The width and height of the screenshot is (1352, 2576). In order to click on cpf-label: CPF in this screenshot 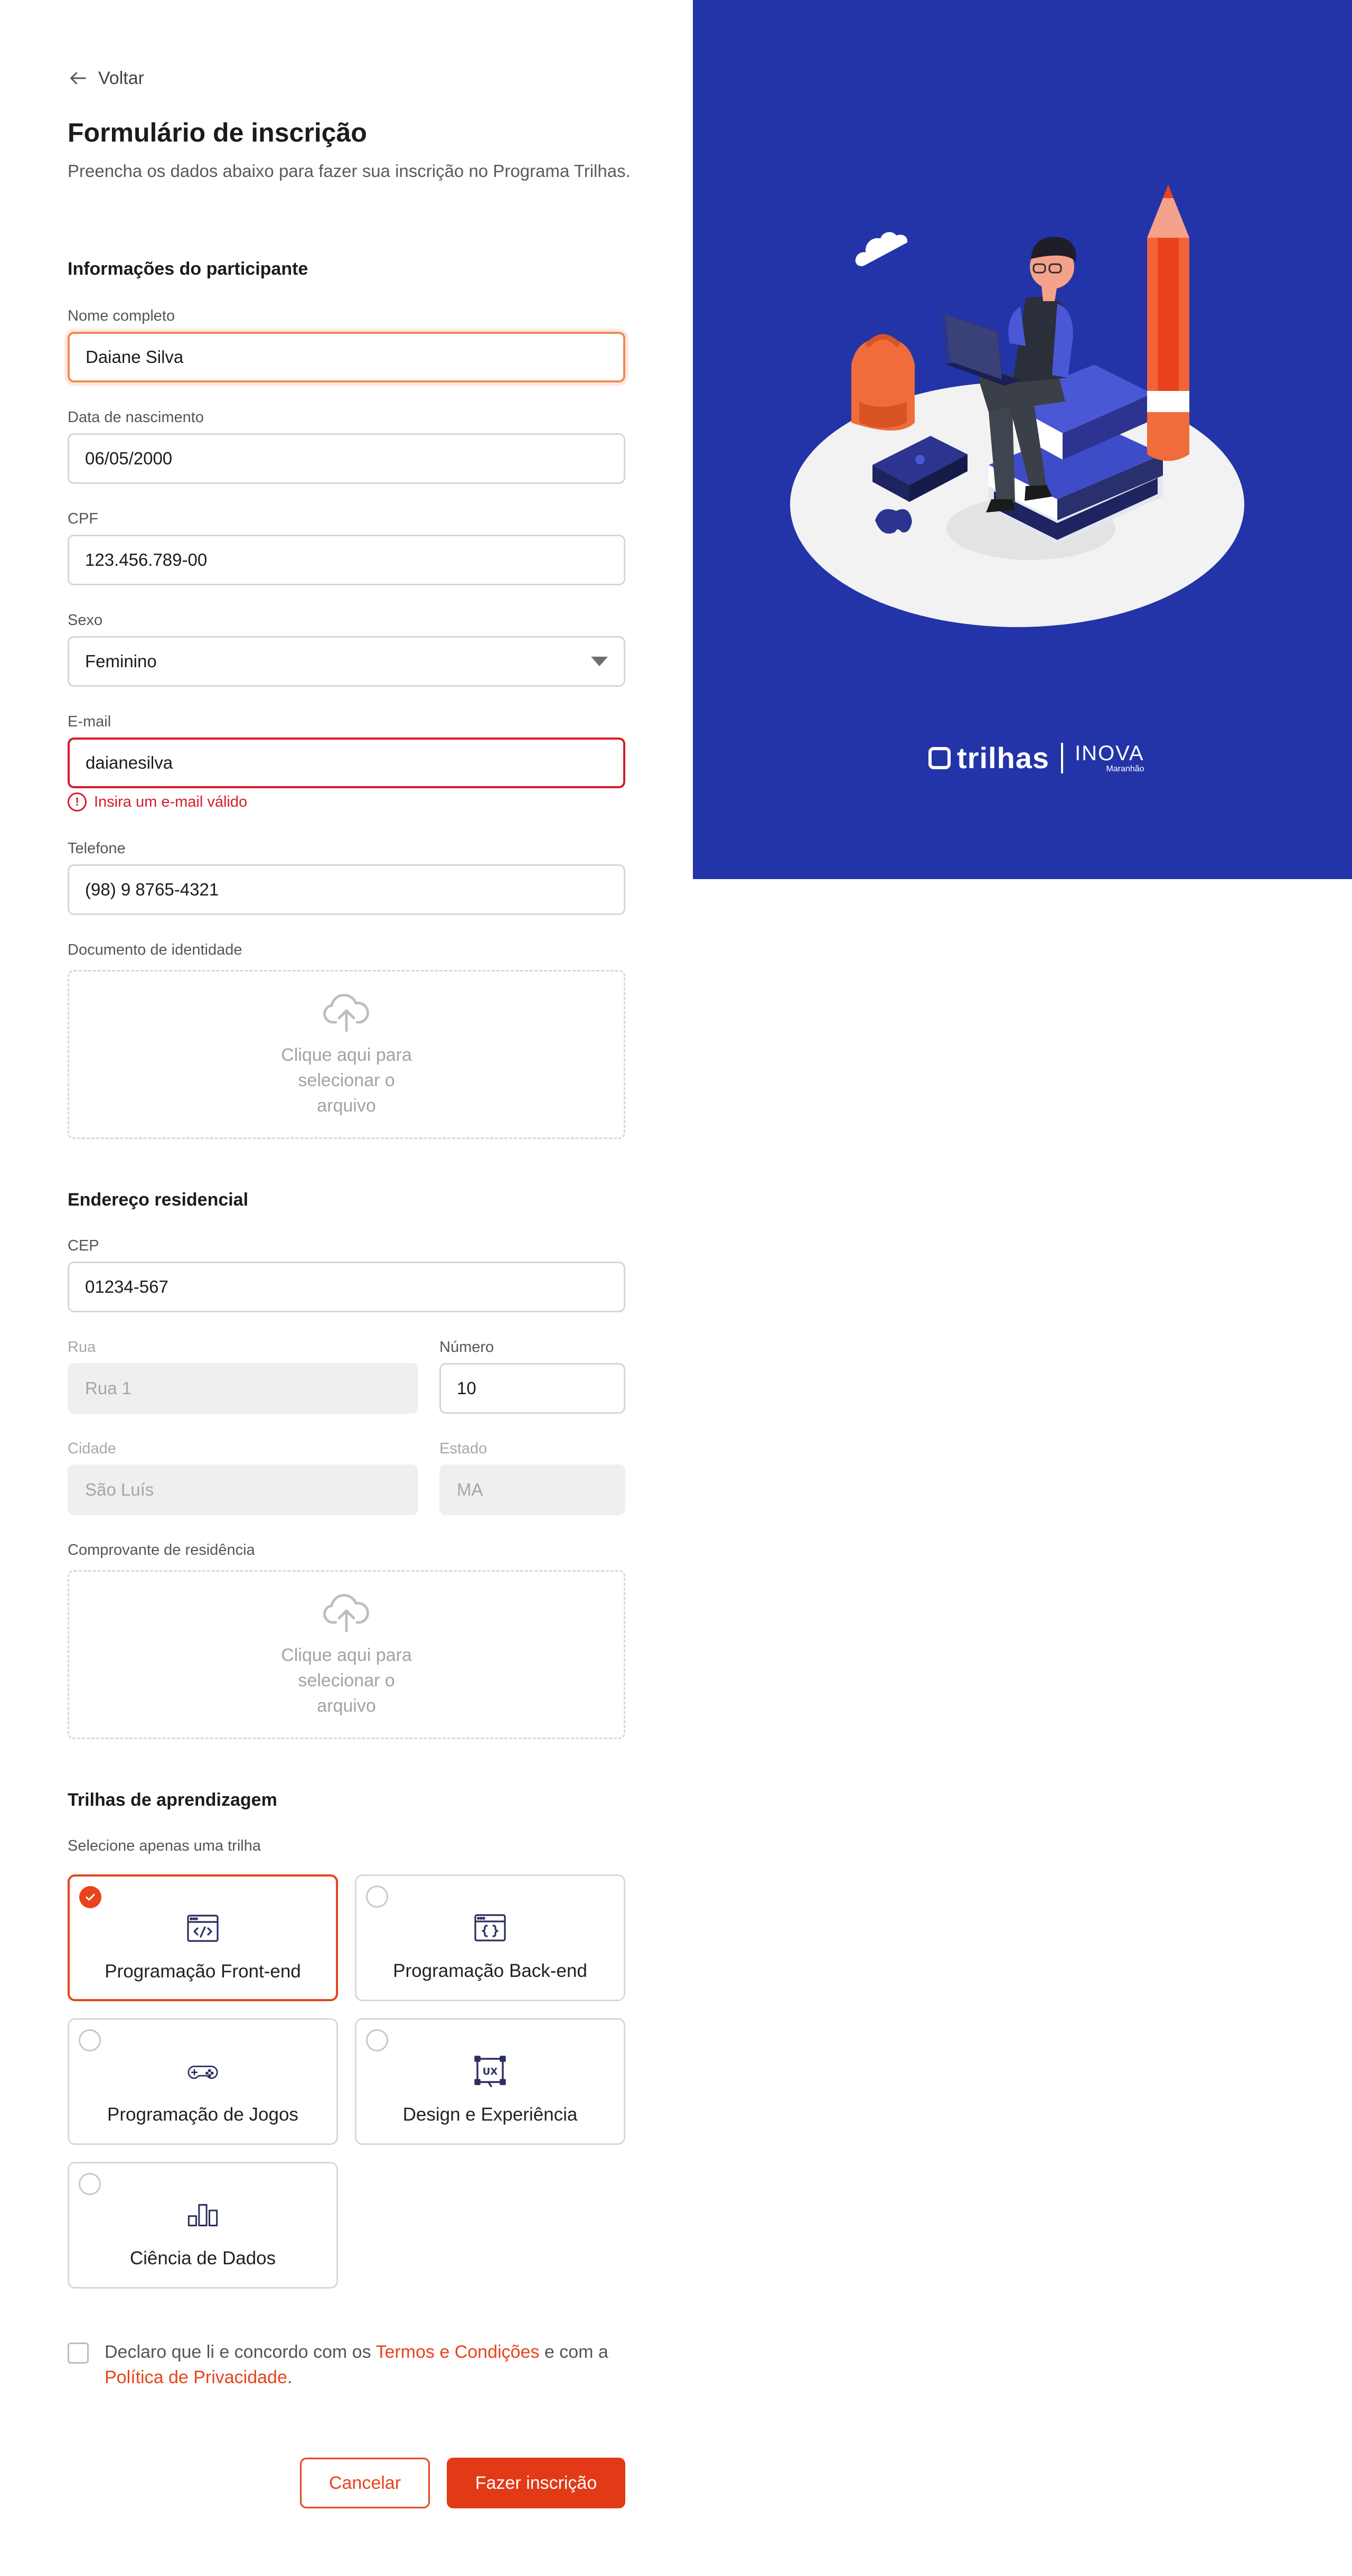, I will do `click(83, 518)`.